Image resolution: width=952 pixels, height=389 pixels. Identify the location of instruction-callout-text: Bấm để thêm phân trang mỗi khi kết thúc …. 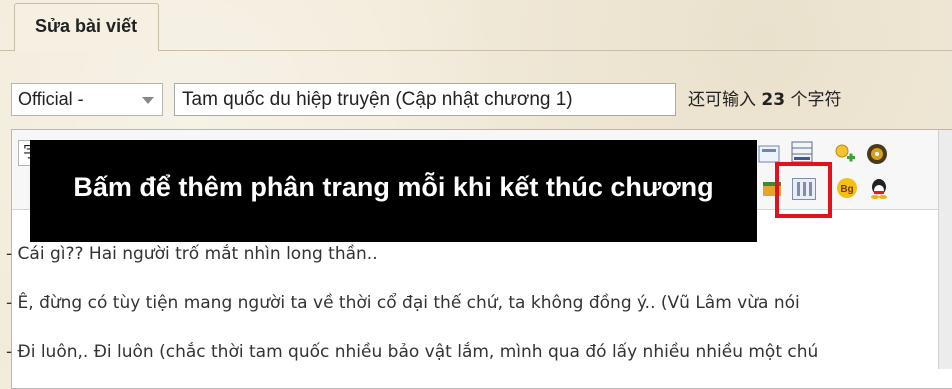
(393, 187).